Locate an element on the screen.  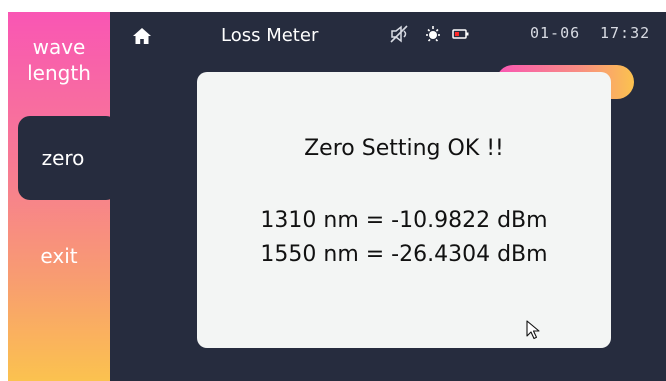
wavelength-button: wave length is located at coordinates (59, 60).